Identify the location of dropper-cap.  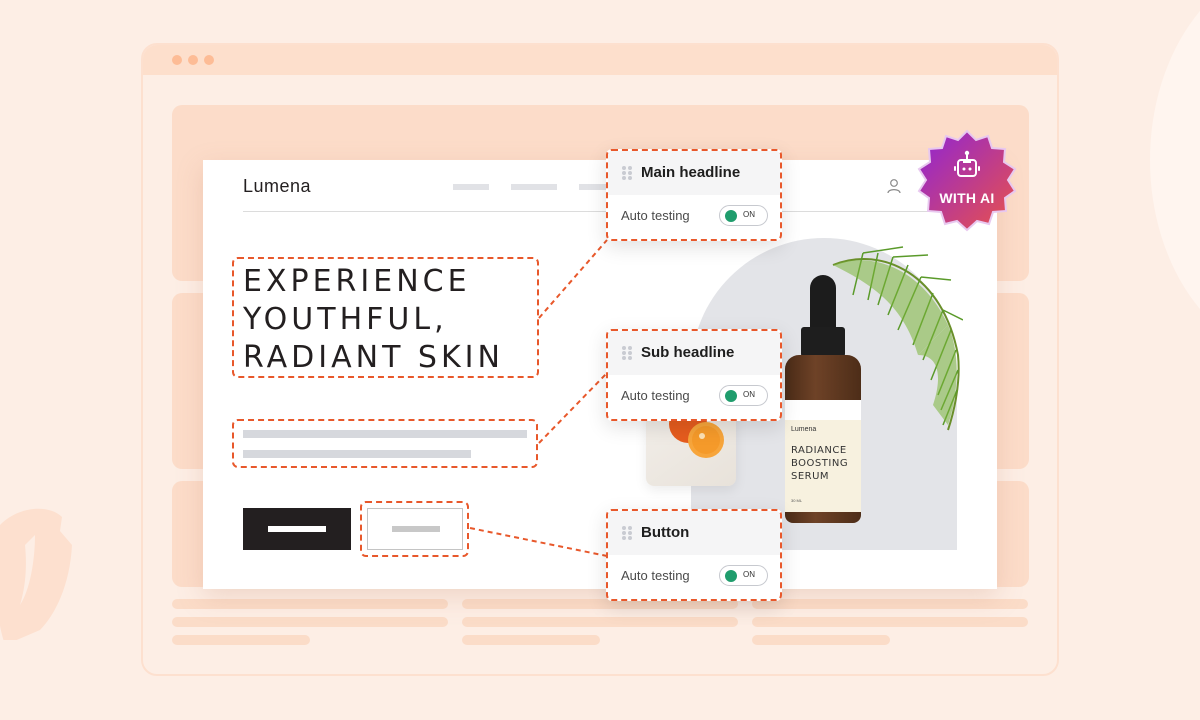
(823, 342).